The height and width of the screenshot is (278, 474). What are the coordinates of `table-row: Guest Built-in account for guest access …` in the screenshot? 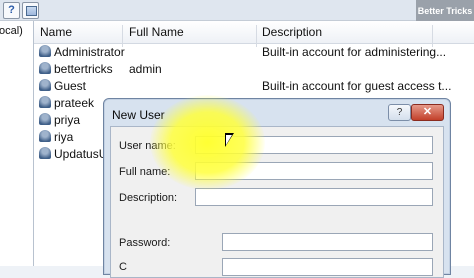 It's located at (254, 86).